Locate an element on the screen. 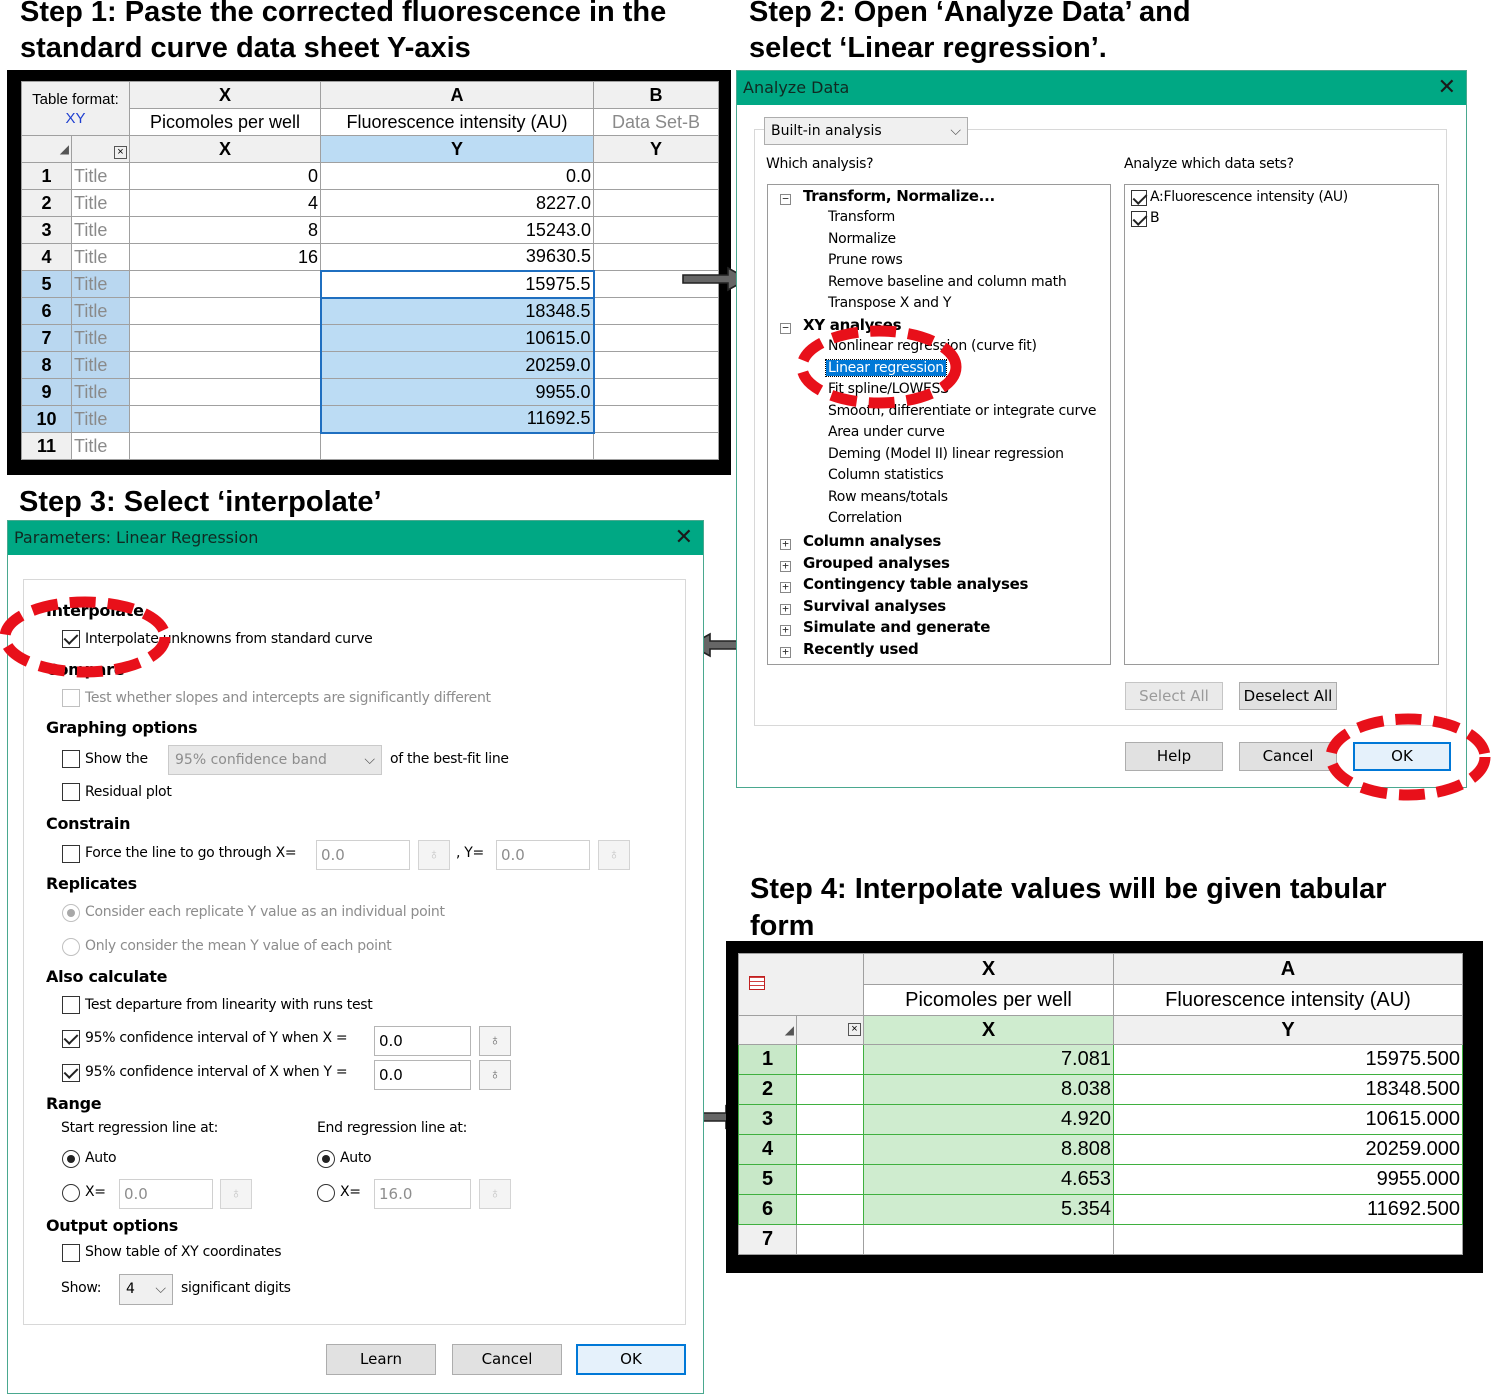 This screenshot has width=1495, height=1394. highlight-circle-interpolate is located at coordinates (85, 637).